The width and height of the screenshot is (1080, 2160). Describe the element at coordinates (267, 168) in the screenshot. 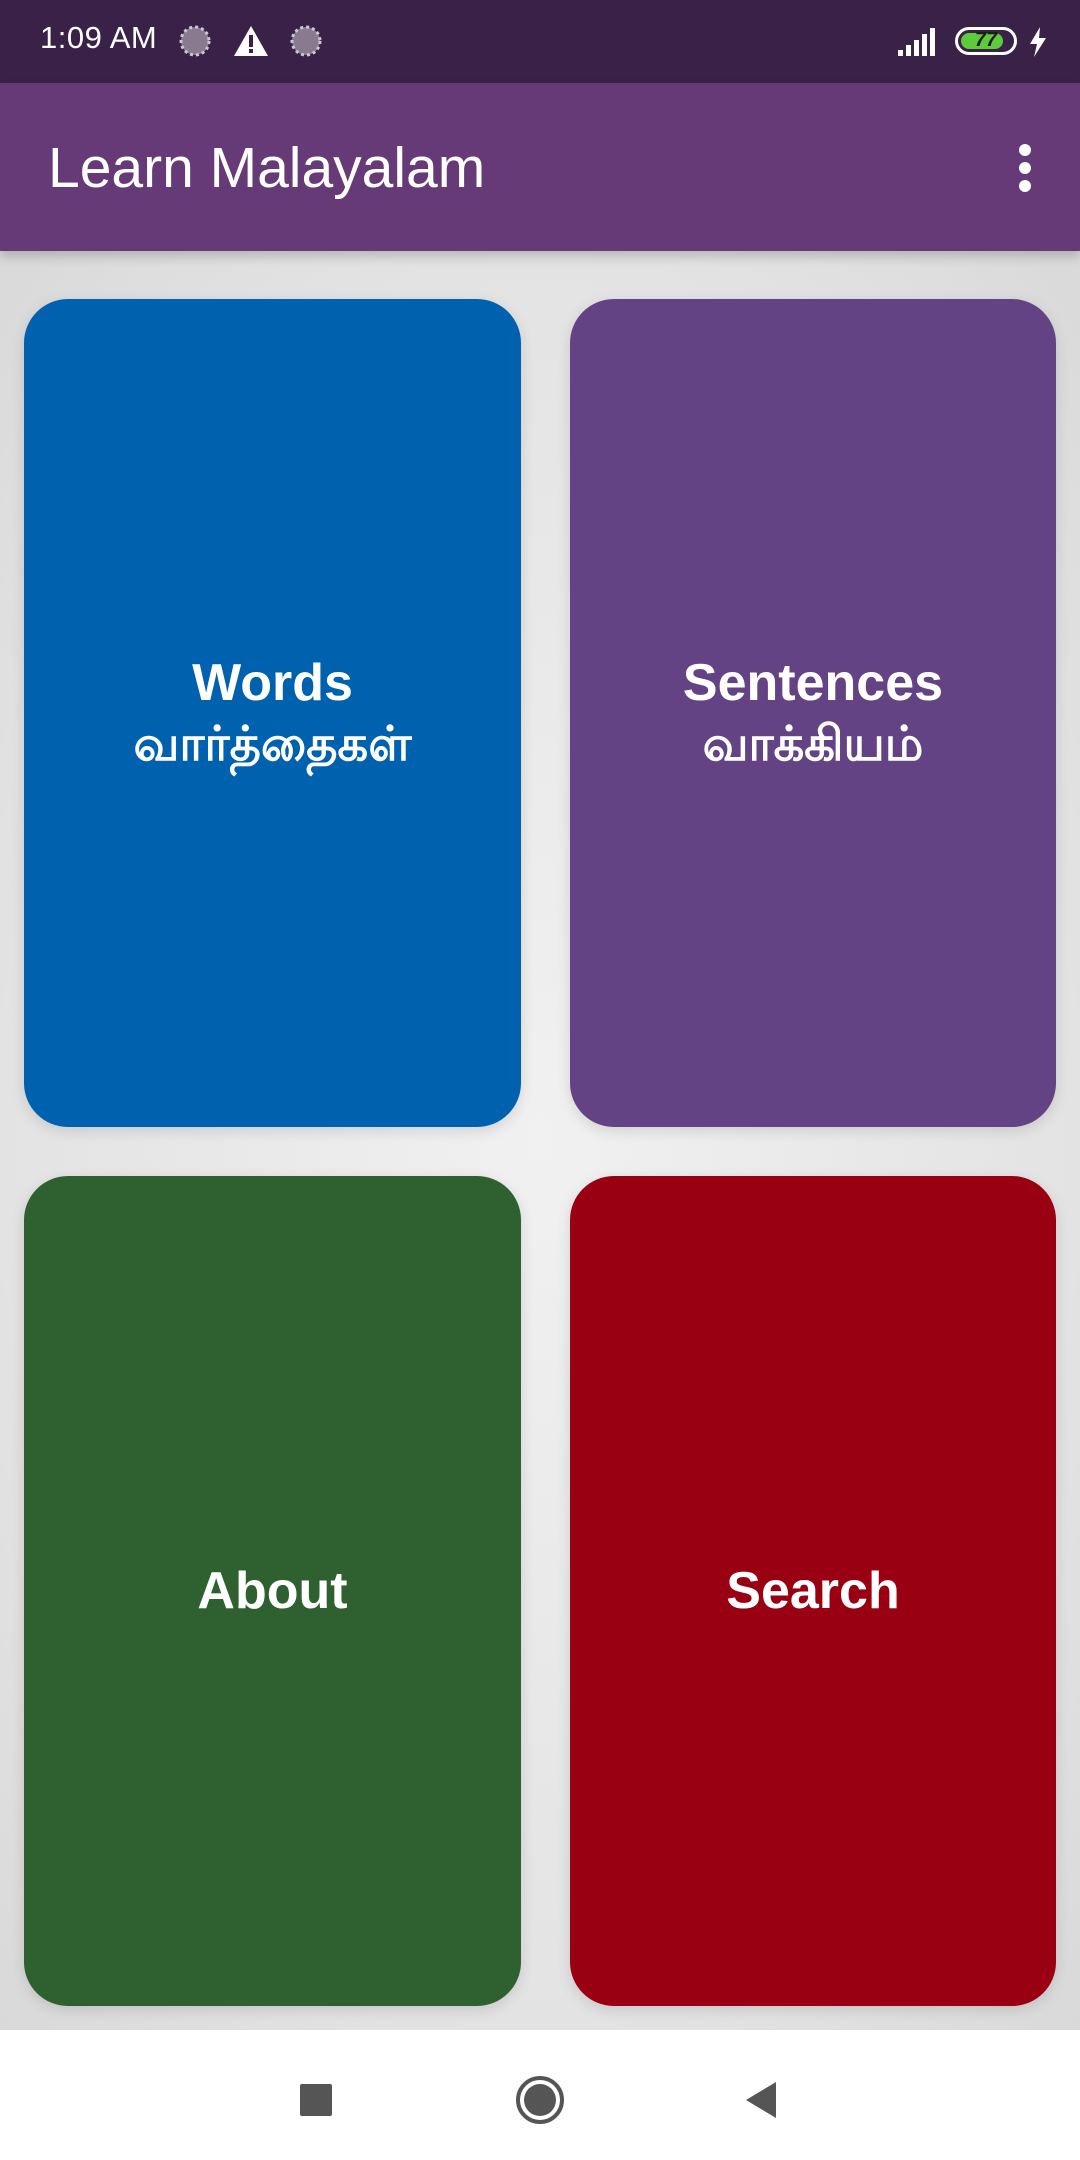

I see `app-title: Learn Malayalam` at that location.